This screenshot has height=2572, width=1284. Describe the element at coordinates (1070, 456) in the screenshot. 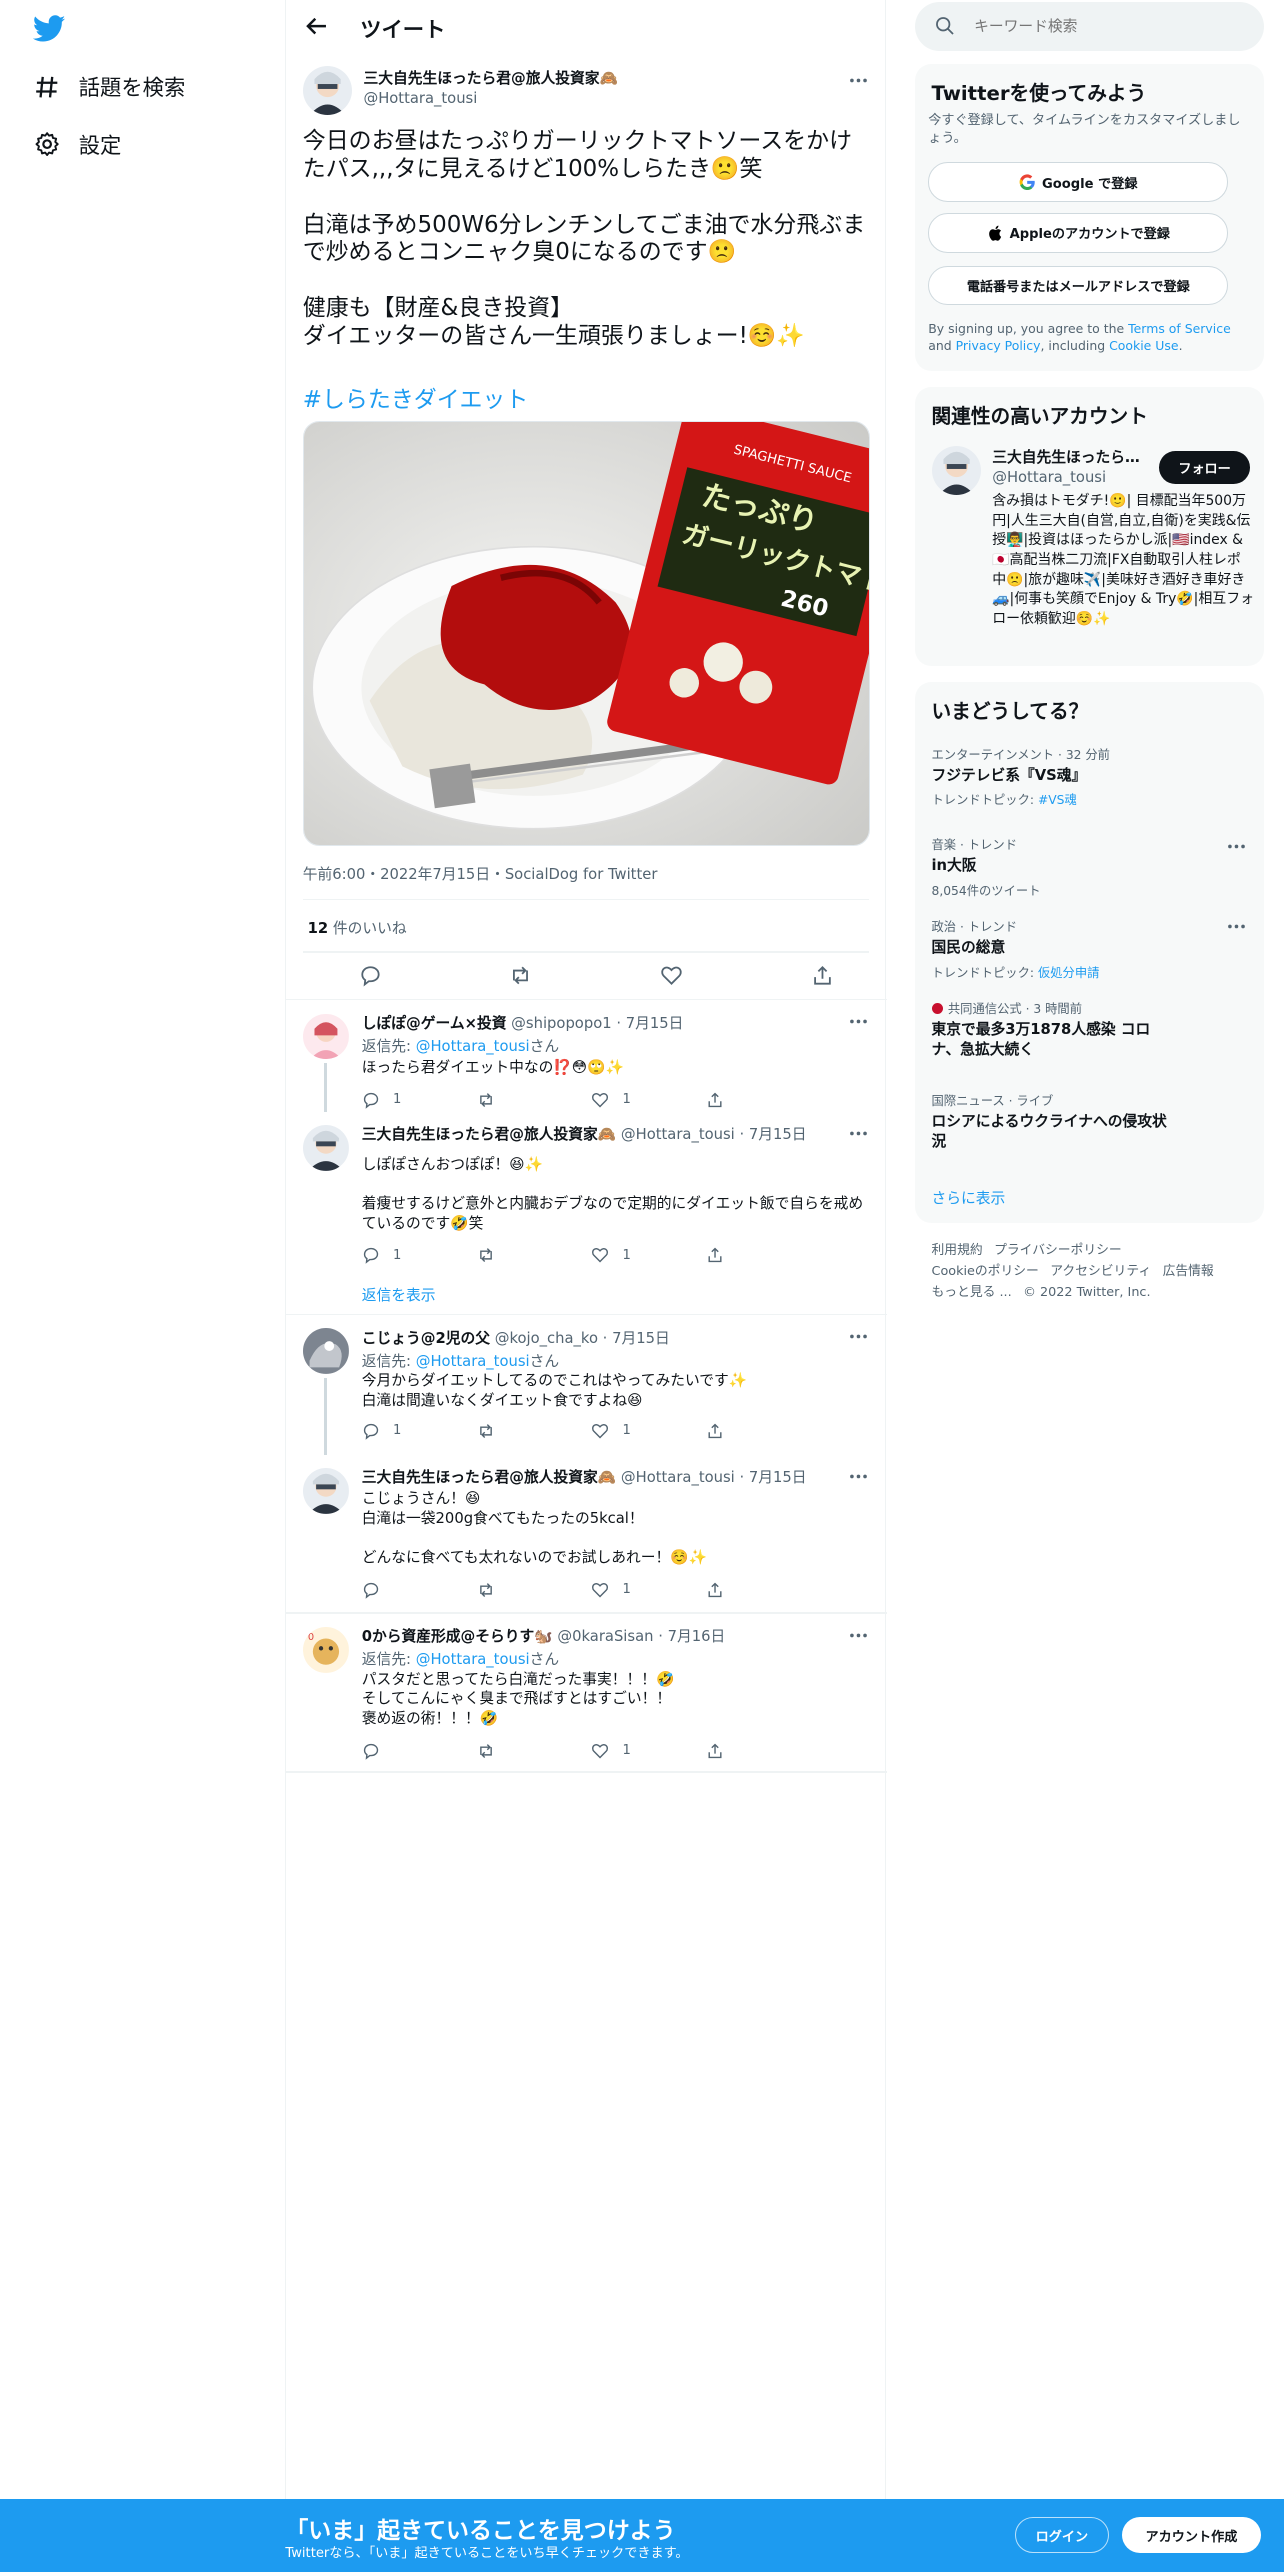

I see `related-account-name: 三大自先生ほったら君@旅人投資家🙈` at that location.